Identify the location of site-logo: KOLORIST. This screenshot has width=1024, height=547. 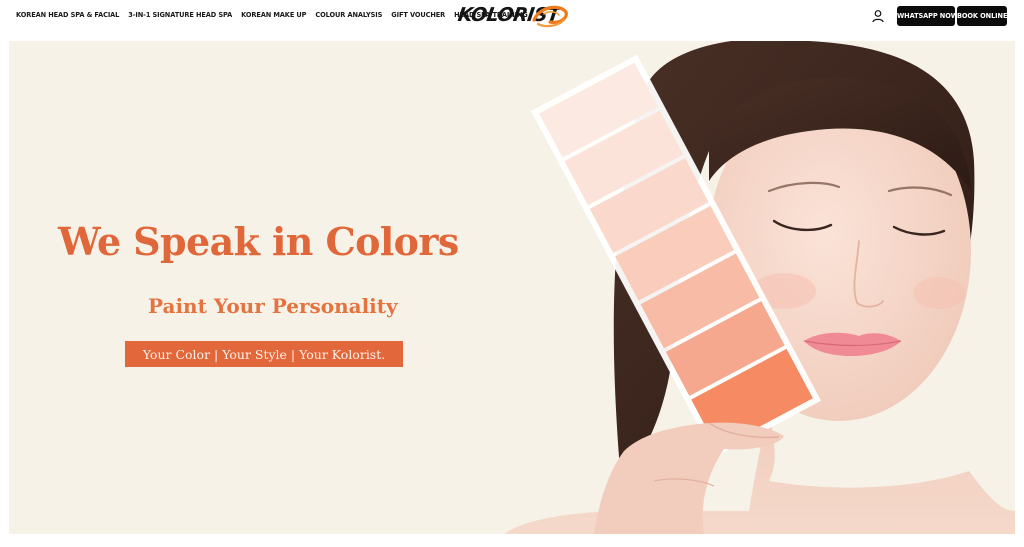
(512, 16).